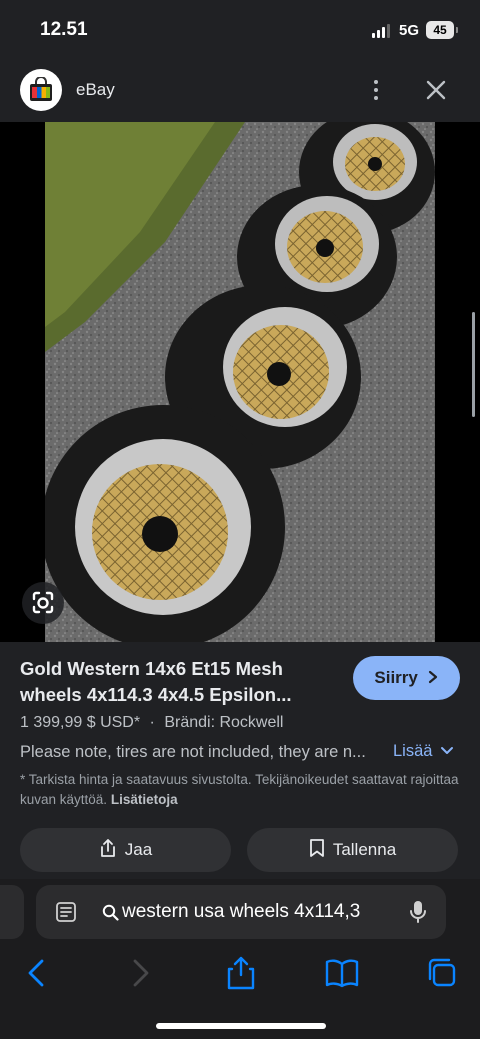 The image size is (480, 1039). I want to click on address-bar: western usa wheels 4x114,3, so click(241, 912).